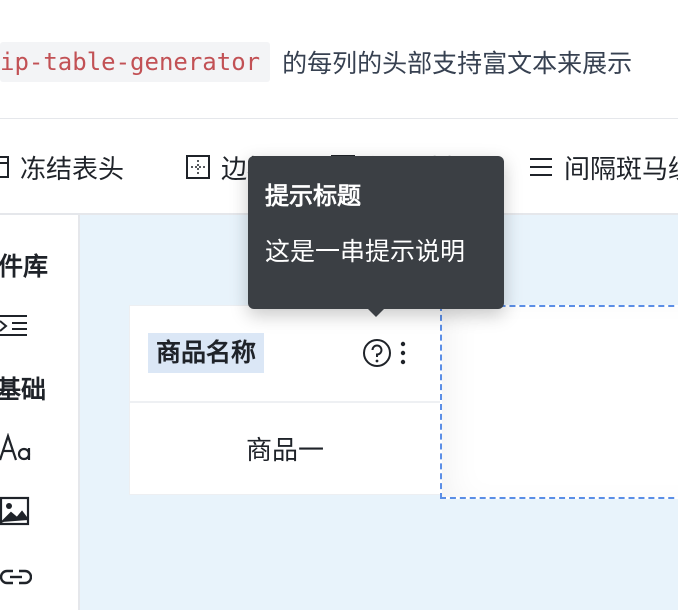 Image resolution: width=678 pixels, height=610 pixels. I want to click on help-circle-icon, so click(377, 353).